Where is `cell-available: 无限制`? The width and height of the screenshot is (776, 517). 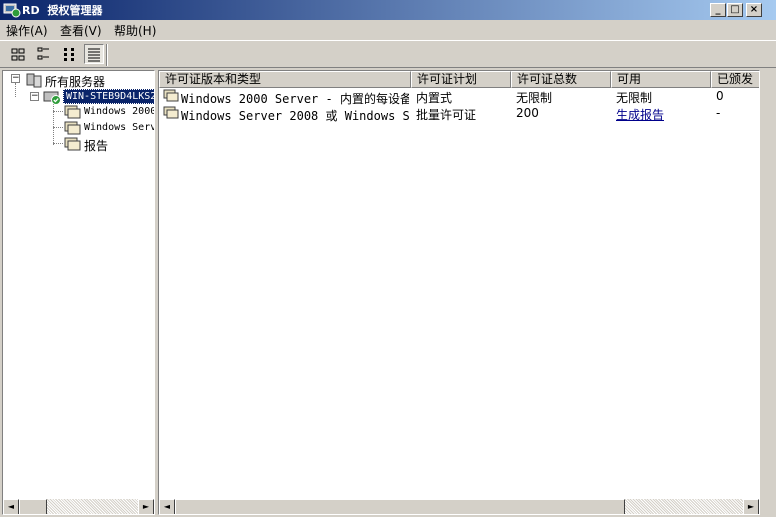
cell-available: 无限制 is located at coordinates (634, 98).